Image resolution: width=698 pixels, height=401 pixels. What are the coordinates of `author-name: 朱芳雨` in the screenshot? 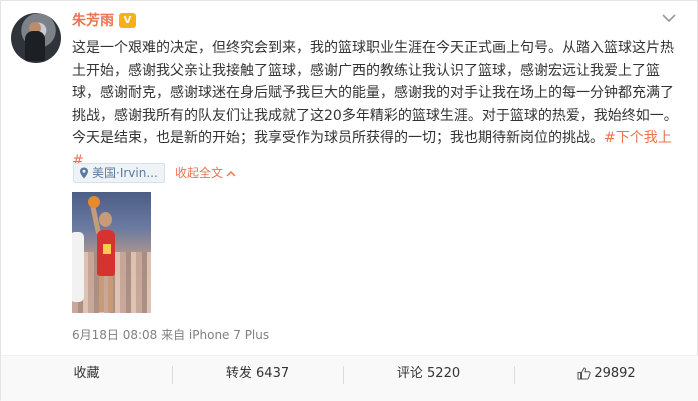 It's located at (93, 21).